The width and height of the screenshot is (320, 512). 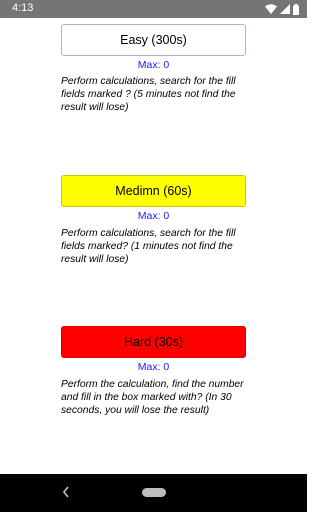 What do you see at coordinates (153, 65) in the screenshot?
I see `easy-max-score: Max: 0` at bounding box center [153, 65].